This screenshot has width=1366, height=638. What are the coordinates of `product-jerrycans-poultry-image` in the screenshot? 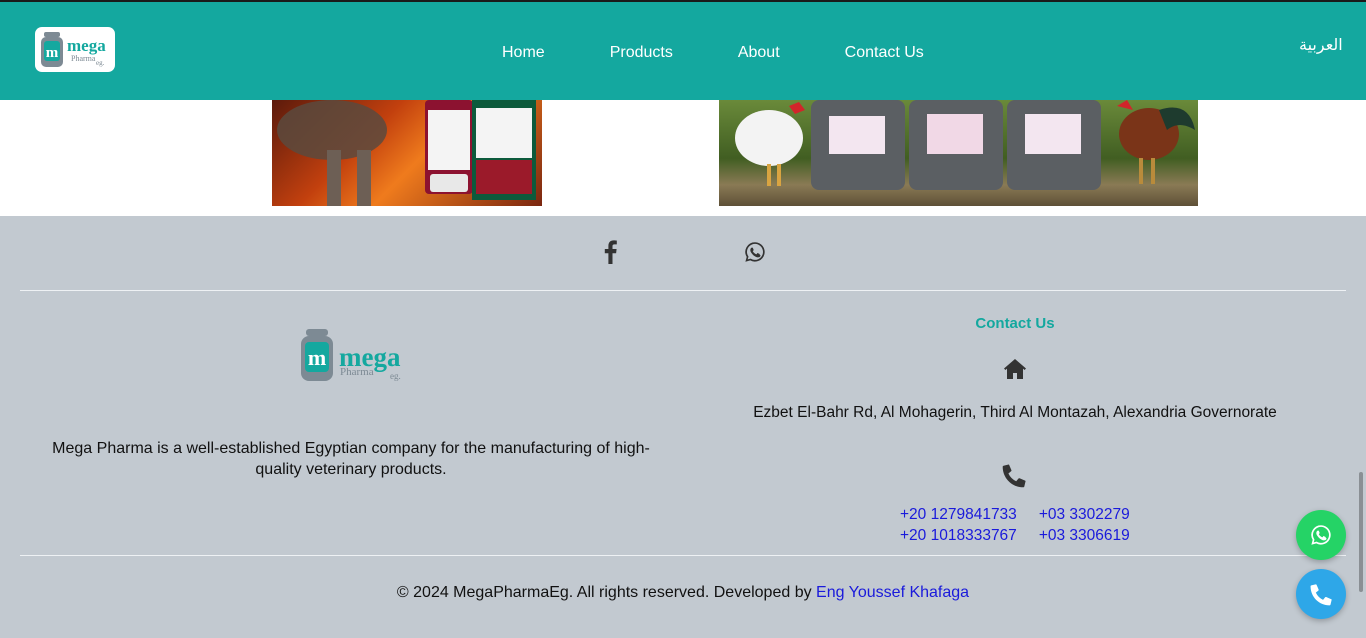 It's located at (958, 153).